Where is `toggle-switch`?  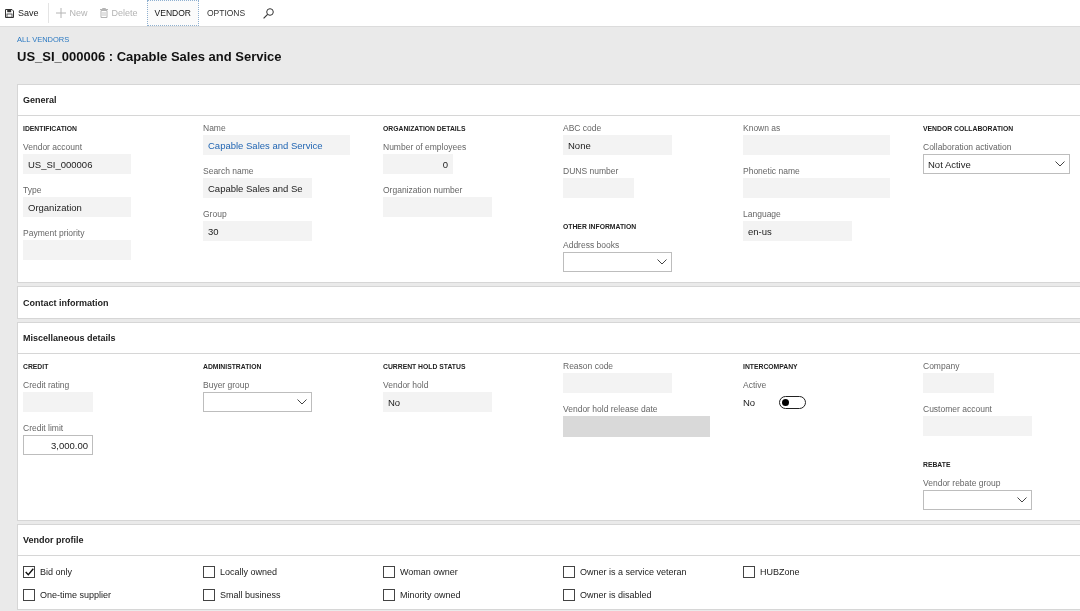
toggle-switch is located at coordinates (792, 402).